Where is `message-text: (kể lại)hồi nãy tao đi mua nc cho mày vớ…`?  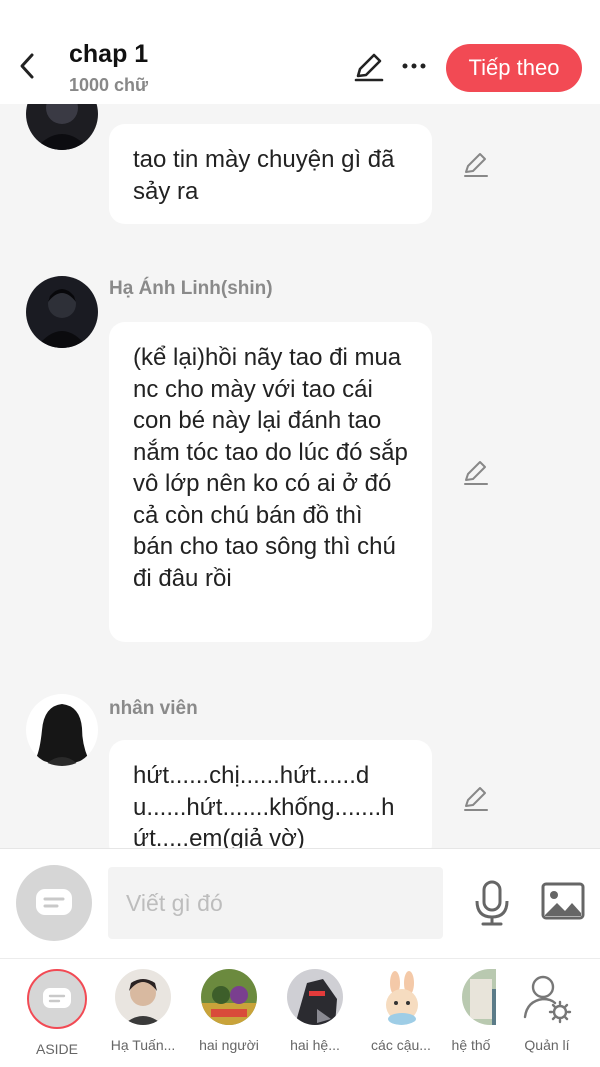 message-text: (kể lại)hồi nãy tao đi mua nc cho mày vớ… is located at coordinates (270, 468).